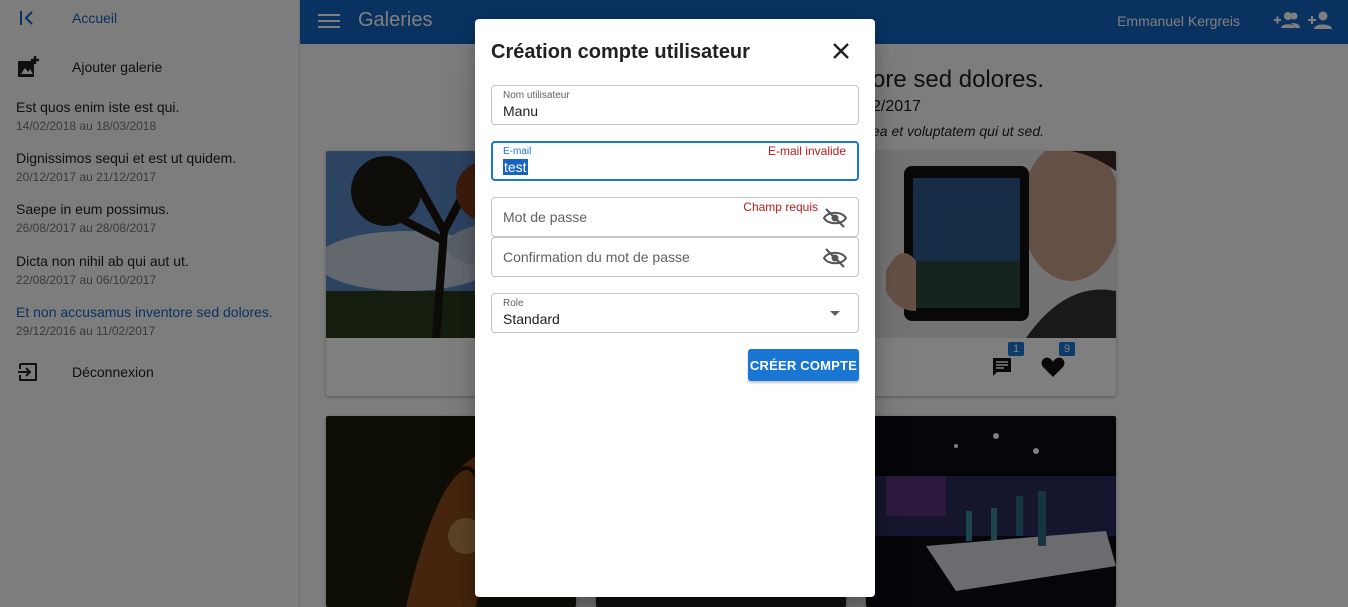  I want to click on close-icon, so click(841, 51).